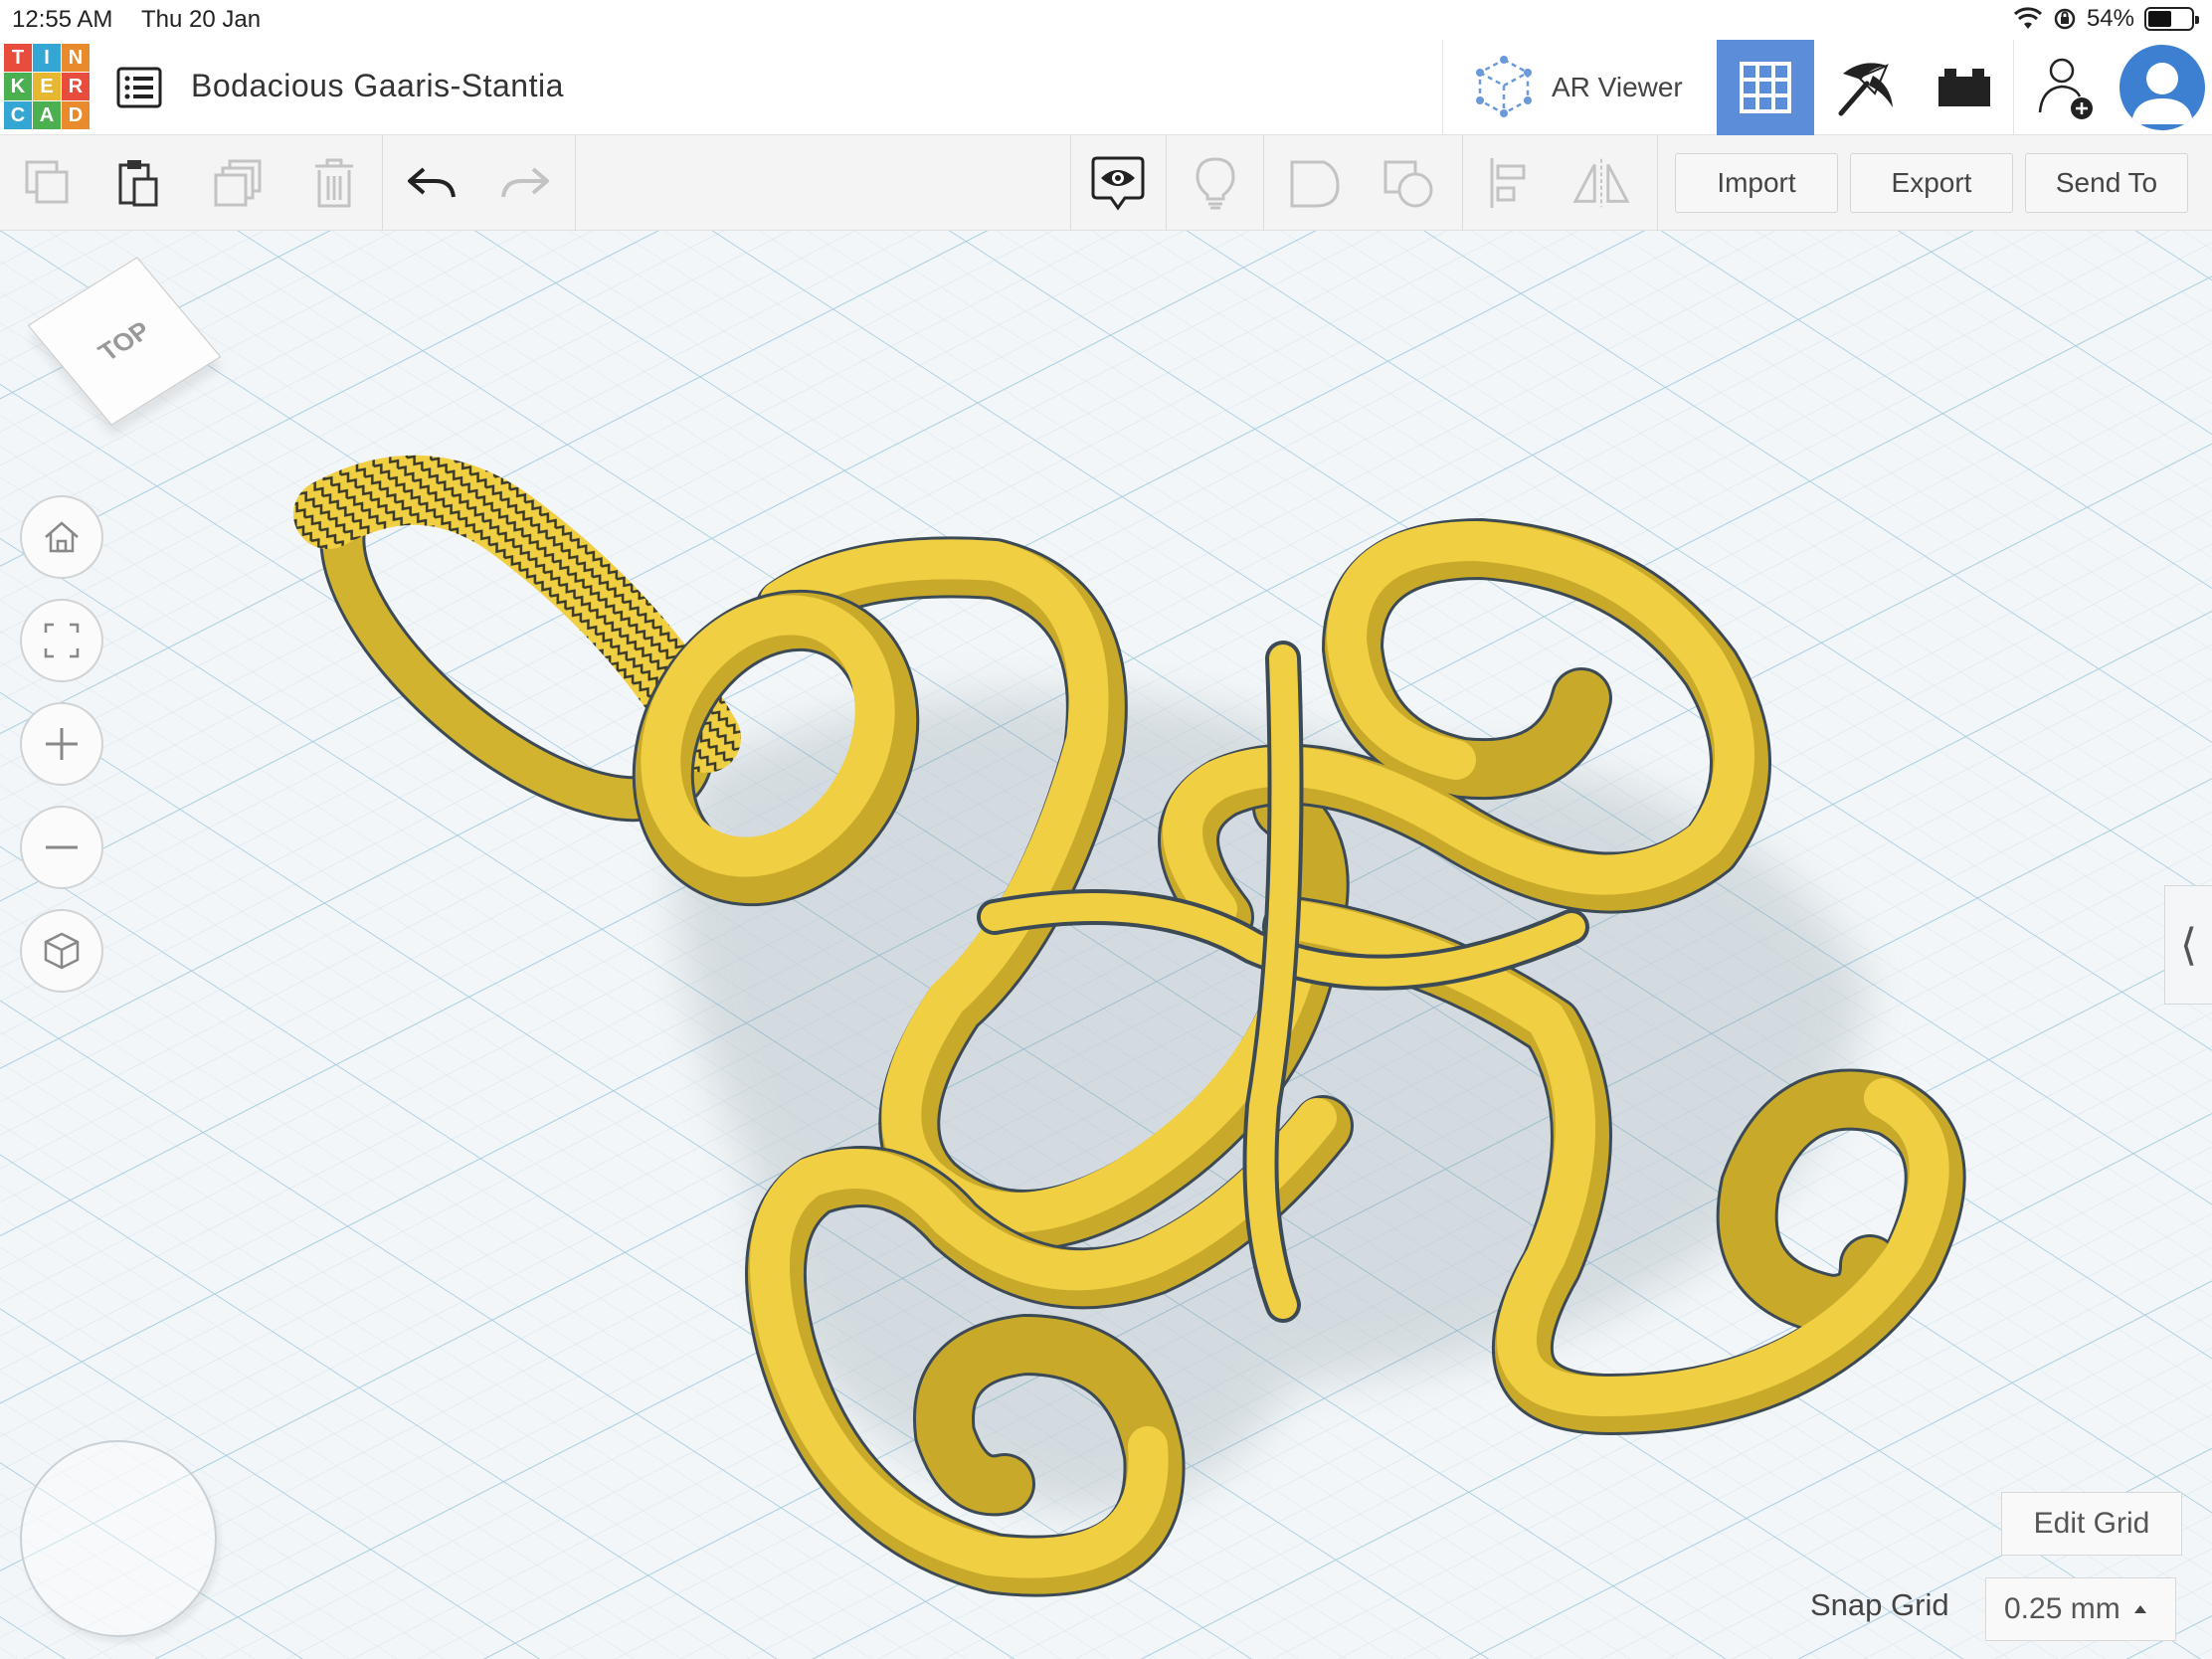 This screenshot has height=1659, width=2212. What do you see at coordinates (62, 19) in the screenshot?
I see `status-time: 12:55 AM` at bounding box center [62, 19].